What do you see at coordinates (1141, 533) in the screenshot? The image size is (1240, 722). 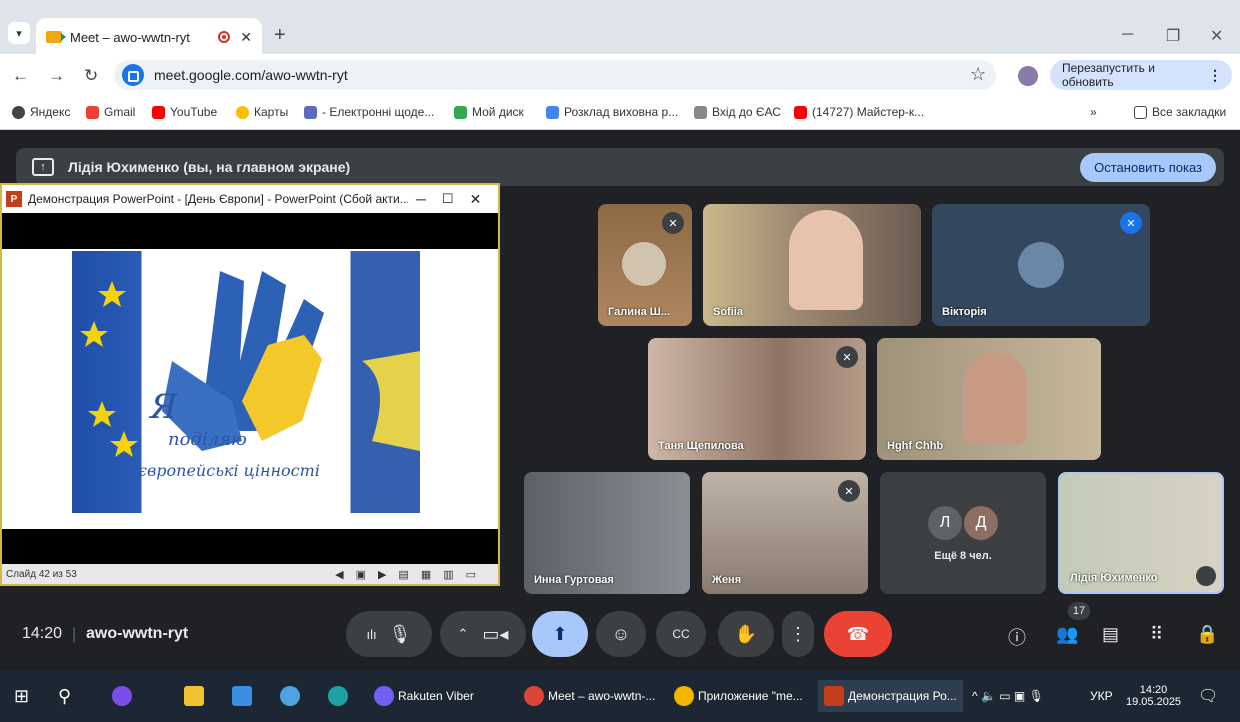 I see `participant-tile-self: Лідія Юхименко` at bounding box center [1141, 533].